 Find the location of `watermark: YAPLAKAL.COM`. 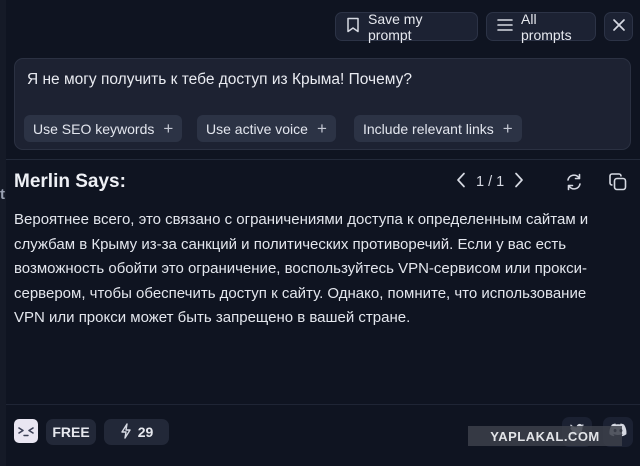

watermark: YAPLAKAL.COM is located at coordinates (545, 436).